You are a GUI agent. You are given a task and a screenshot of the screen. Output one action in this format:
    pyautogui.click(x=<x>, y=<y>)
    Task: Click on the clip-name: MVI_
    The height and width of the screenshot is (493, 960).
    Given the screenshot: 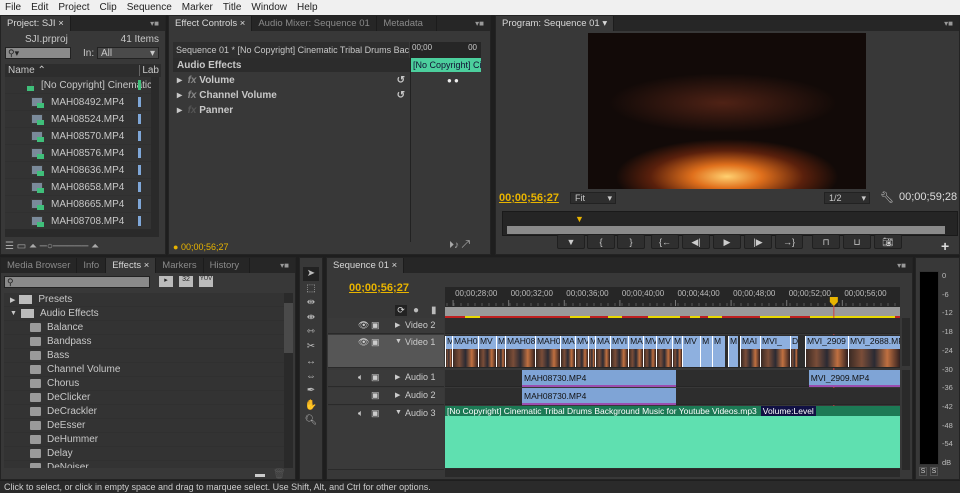 What is the action you would take?
    pyautogui.click(x=772, y=341)
    